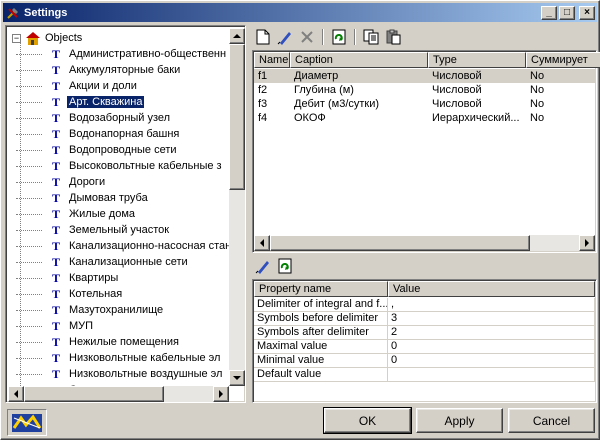 Image resolution: width=600 pixels, height=440 pixels. I want to click on scroll-down-button, so click(237, 378).